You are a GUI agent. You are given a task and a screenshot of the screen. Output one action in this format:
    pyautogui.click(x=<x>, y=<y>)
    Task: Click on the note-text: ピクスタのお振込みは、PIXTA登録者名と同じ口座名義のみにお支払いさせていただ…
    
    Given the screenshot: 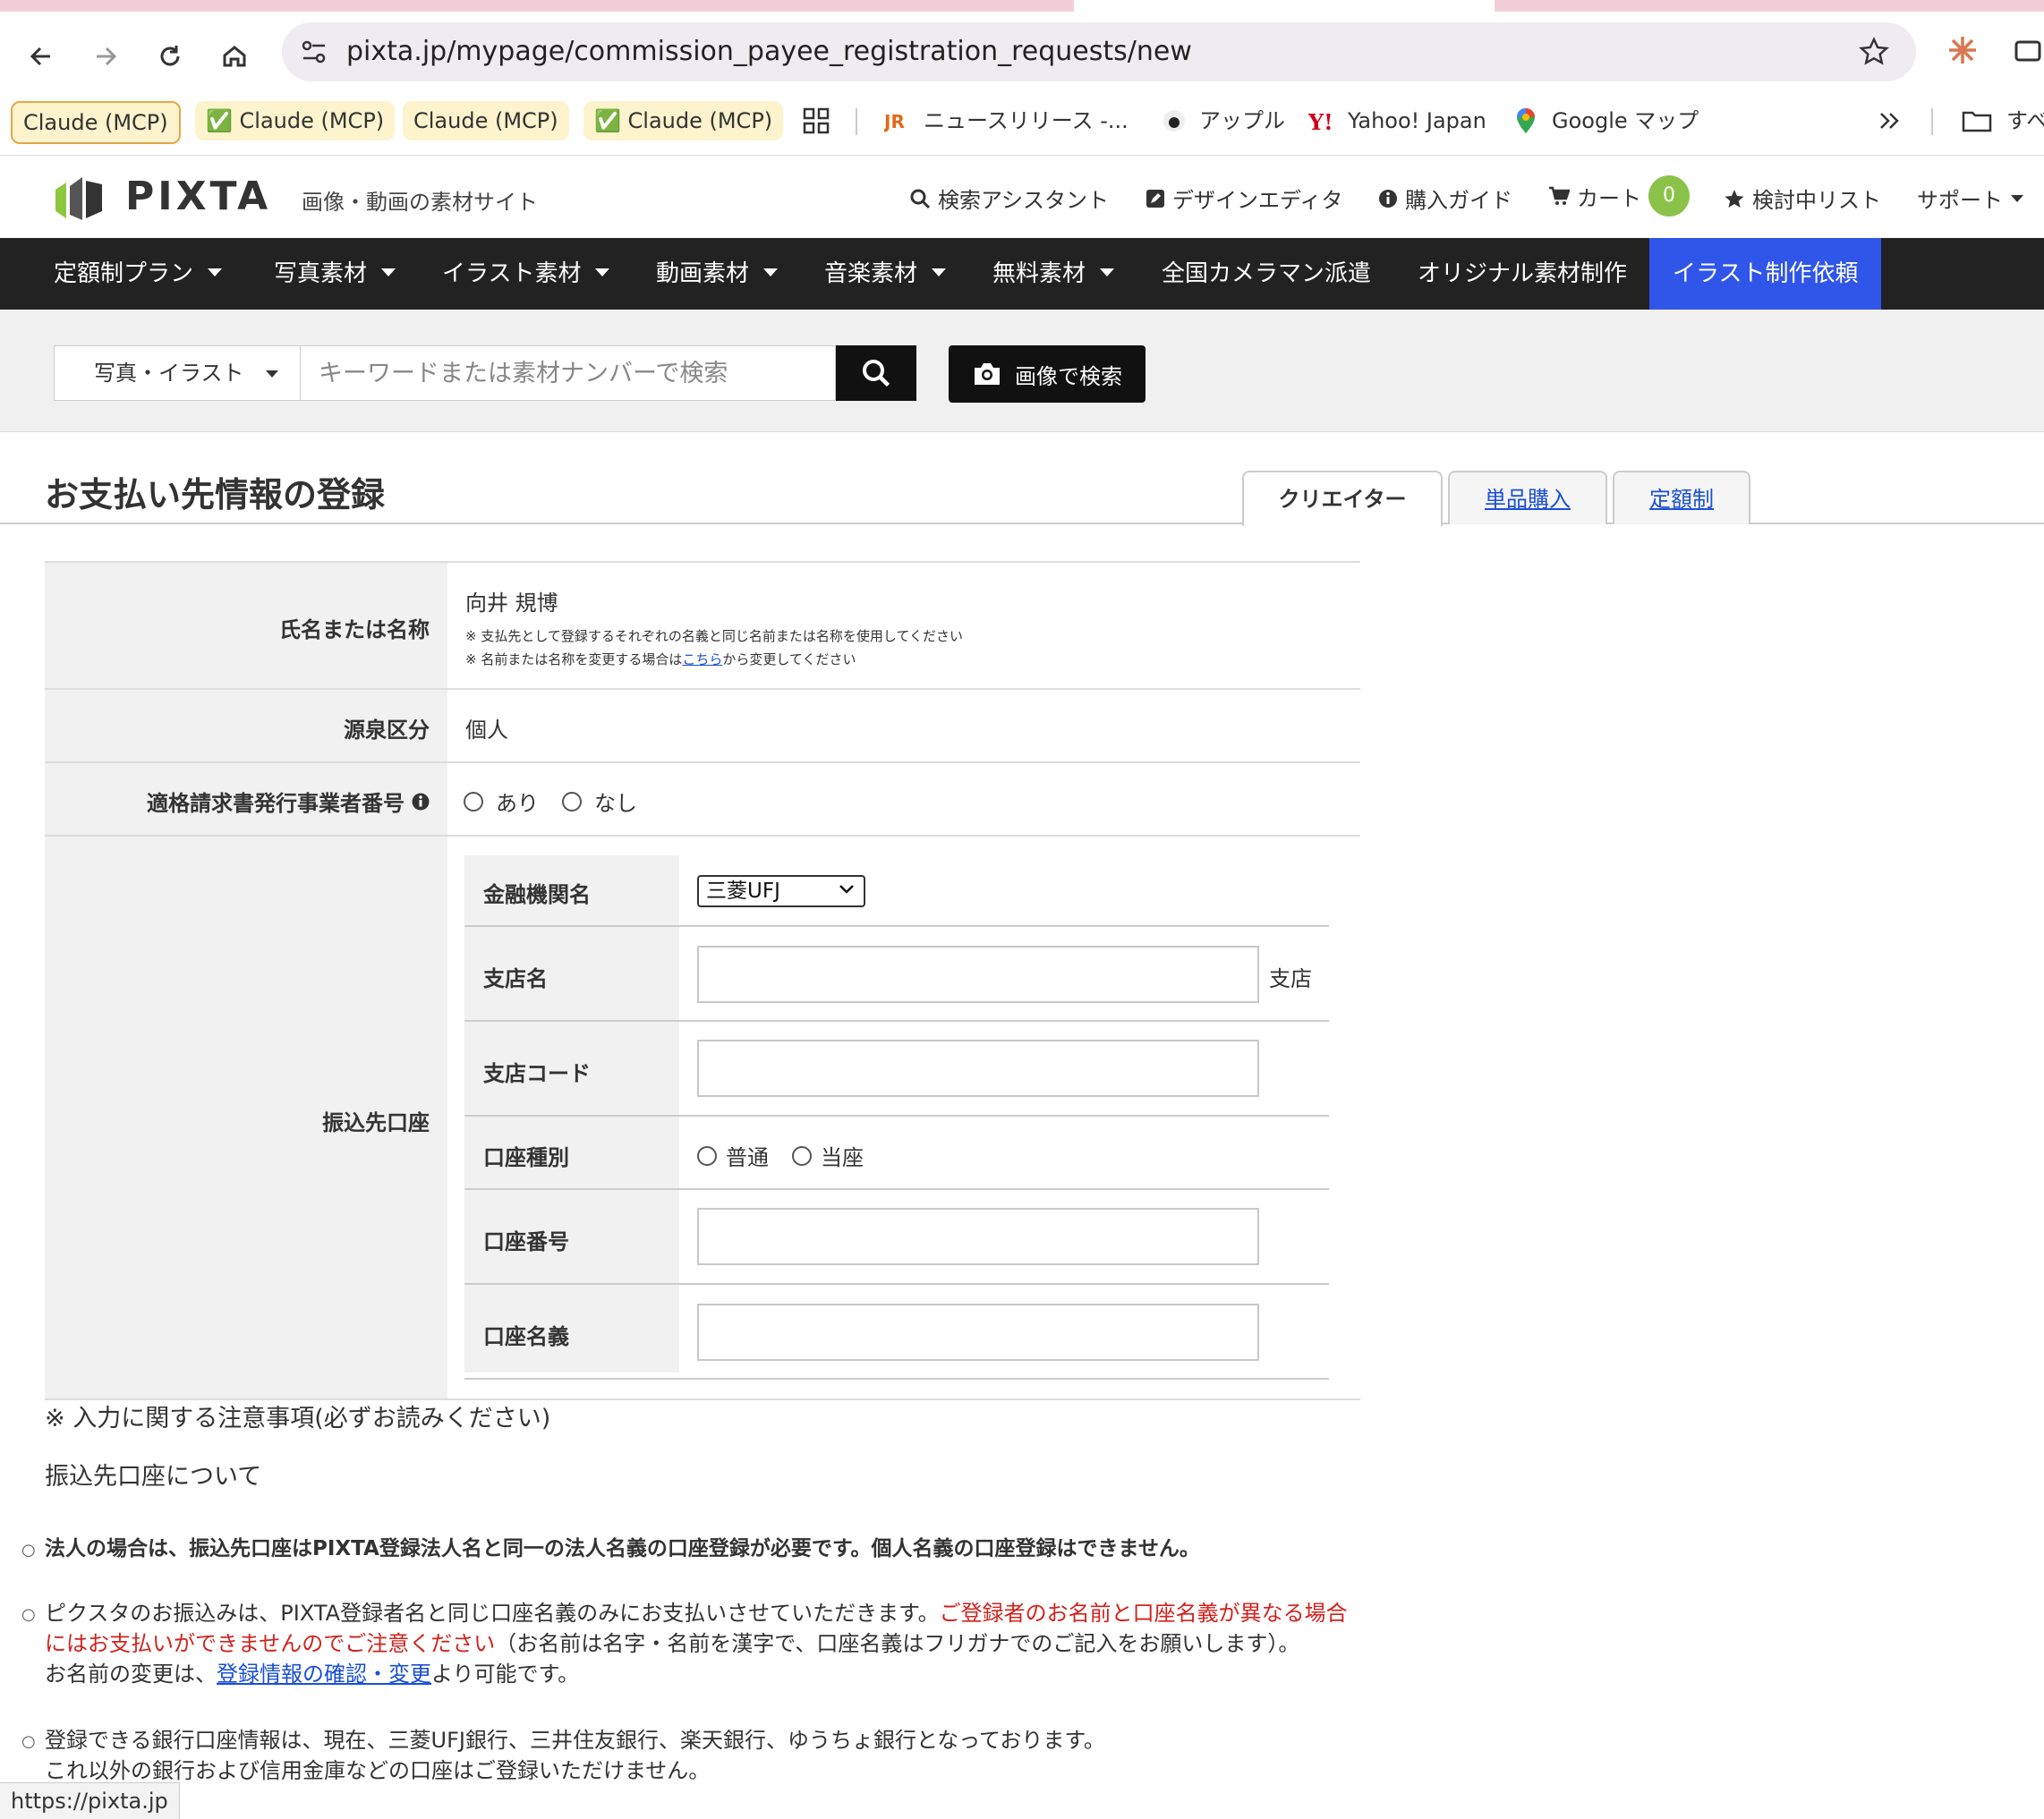 What is the action you would take?
    pyautogui.click(x=492, y=1613)
    